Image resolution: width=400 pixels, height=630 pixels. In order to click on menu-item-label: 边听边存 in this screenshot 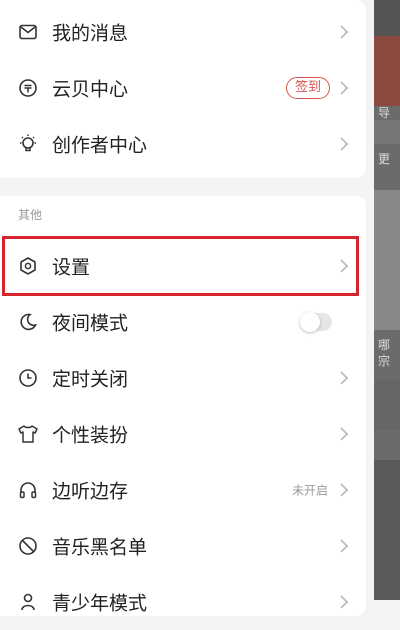, I will do `click(90, 491)`.